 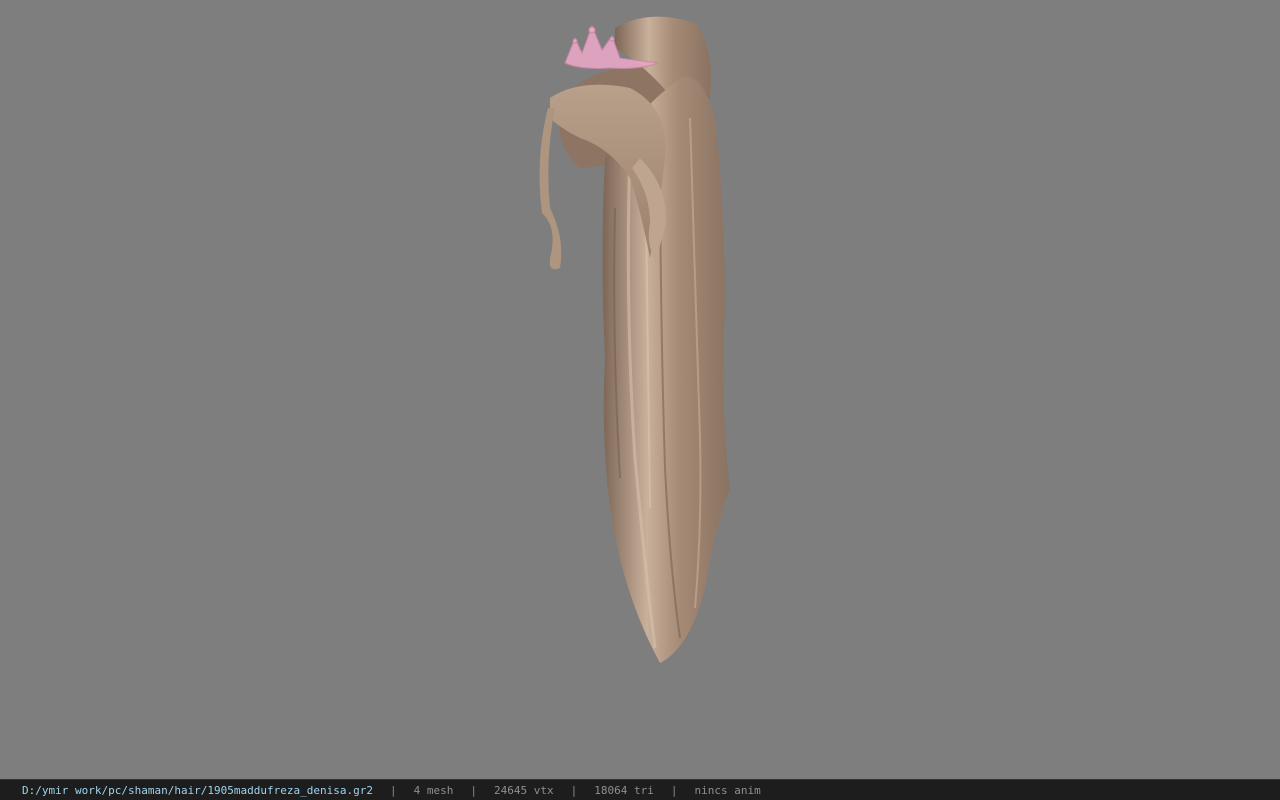 What do you see at coordinates (624, 790) in the screenshot?
I see `triangle-count: 18064 tri` at bounding box center [624, 790].